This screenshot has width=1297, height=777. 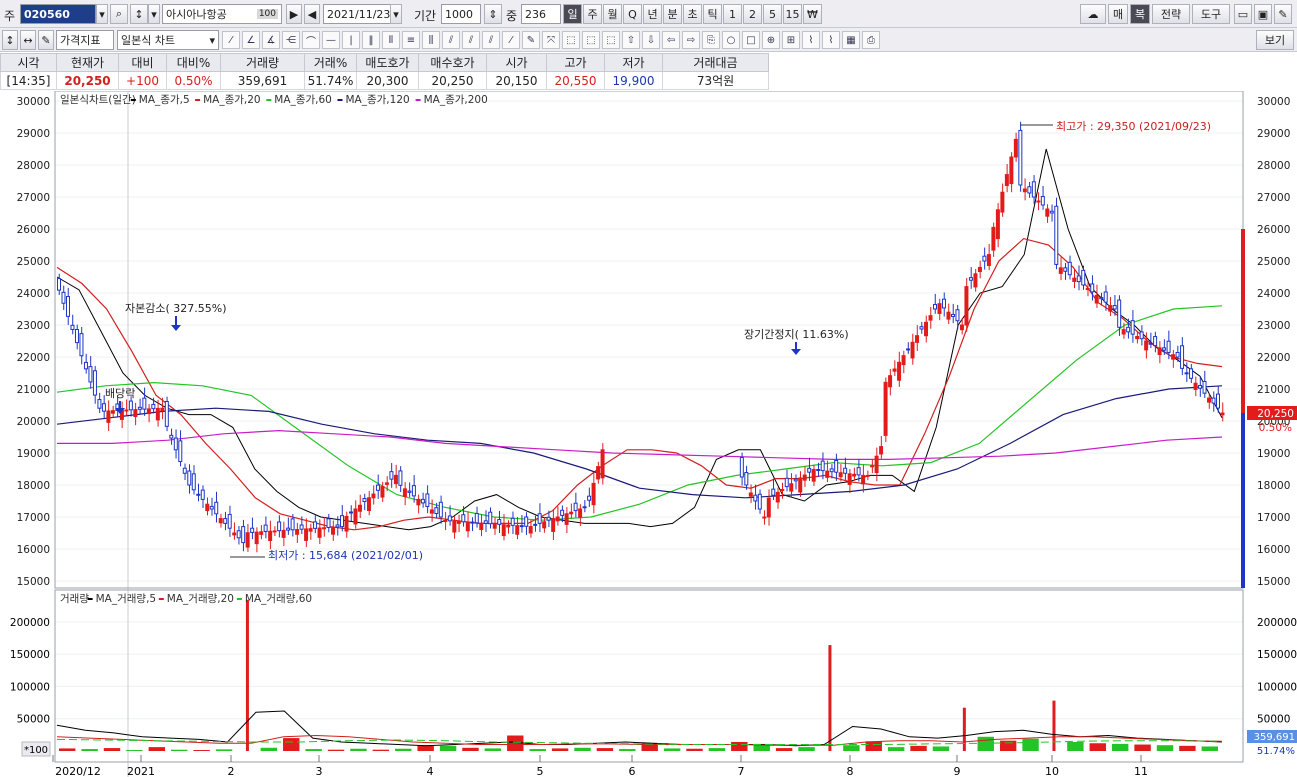 I want to click on timeframe-10-button: 5, so click(x=772, y=14).